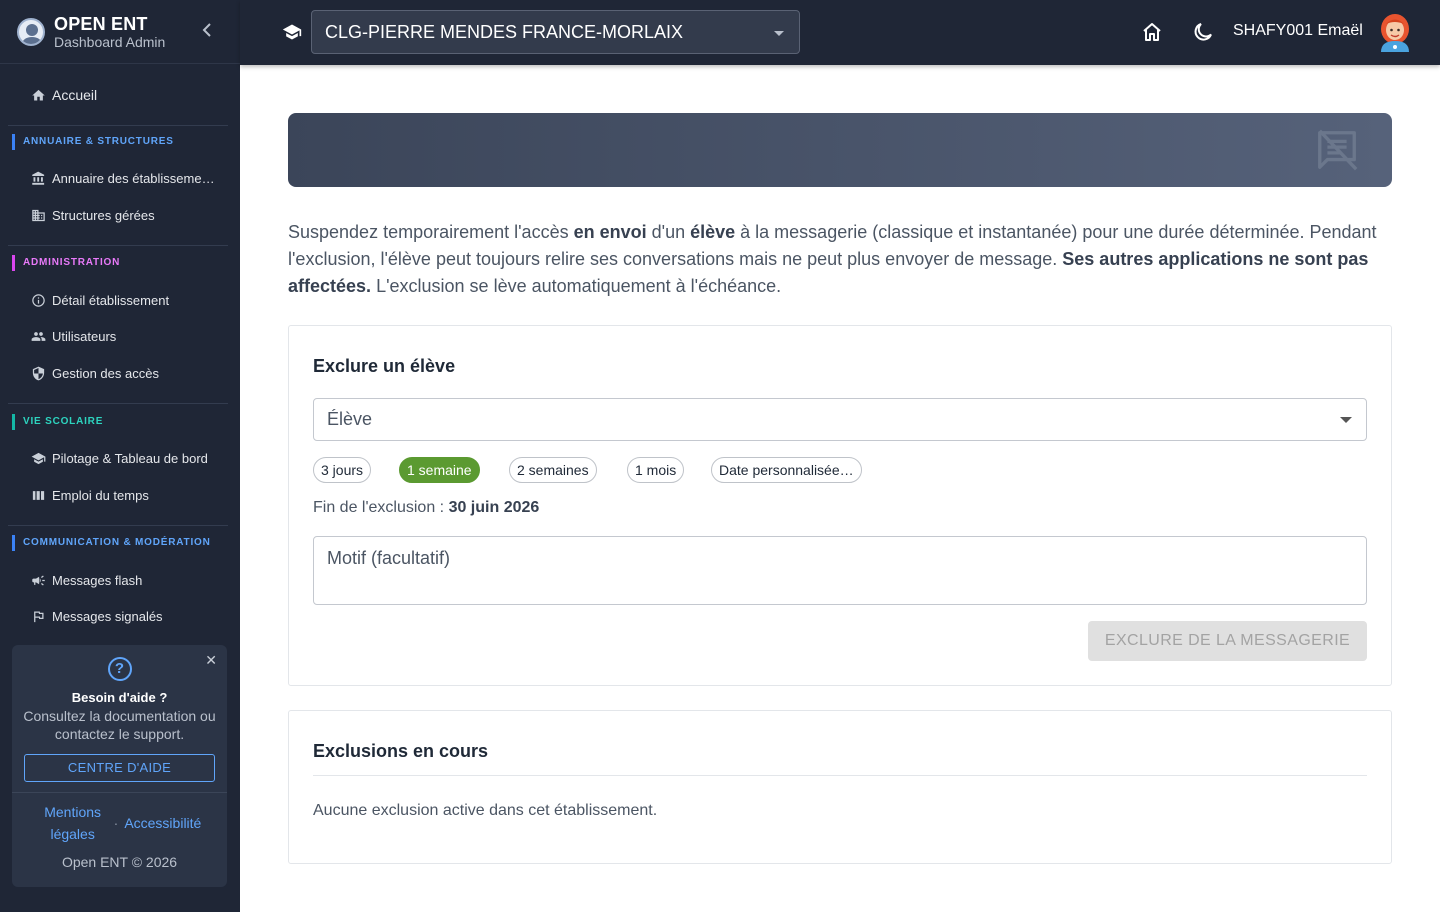  What do you see at coordinates (38, 178) in the screenshot?
I see `bank-icon` at bounding box center [38, 178].